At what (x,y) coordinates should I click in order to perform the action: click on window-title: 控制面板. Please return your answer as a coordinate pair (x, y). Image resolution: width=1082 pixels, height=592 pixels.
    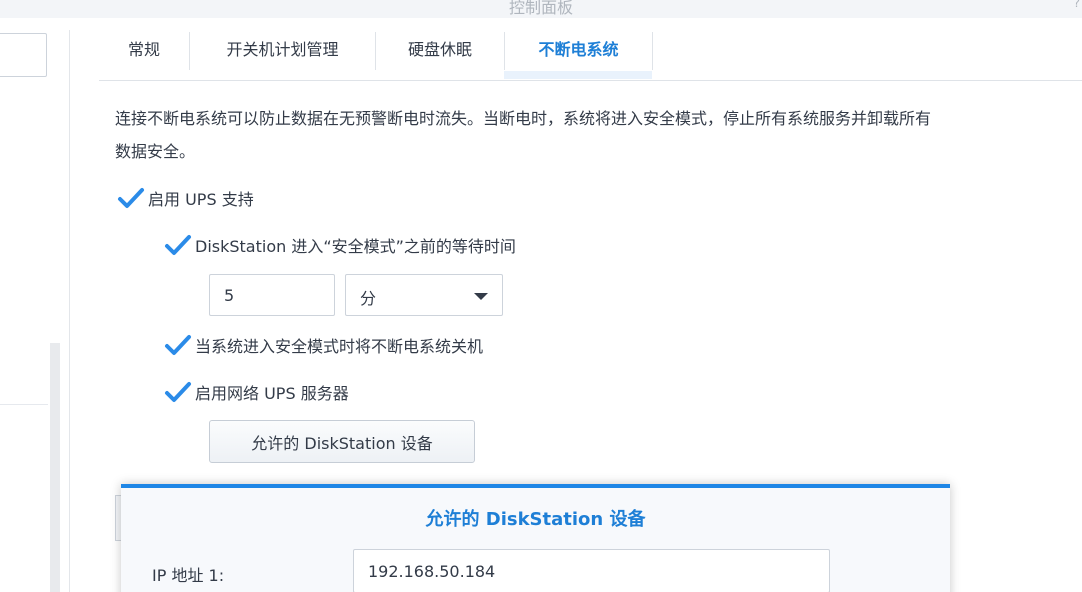
    Looking at the image, I should click on (540, 8).